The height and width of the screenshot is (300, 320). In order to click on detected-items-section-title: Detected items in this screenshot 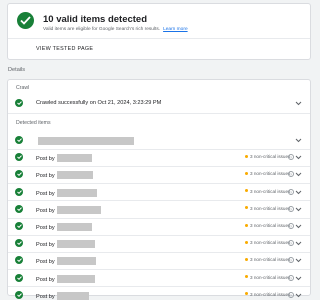, I will do `click(33, 123)`.